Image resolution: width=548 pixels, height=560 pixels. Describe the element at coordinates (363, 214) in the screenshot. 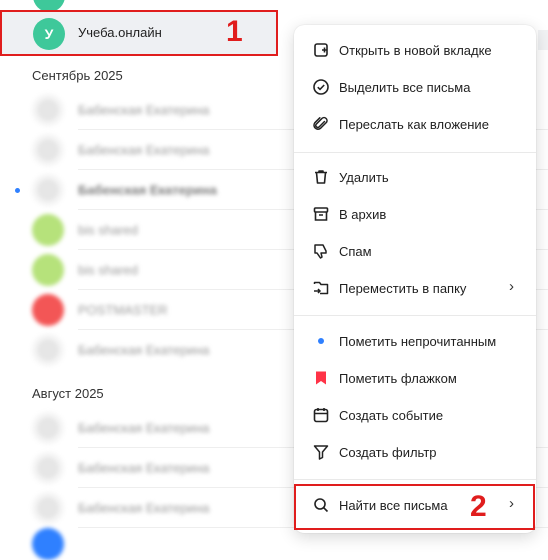

I see `menu-item-label: В архив` at that location.